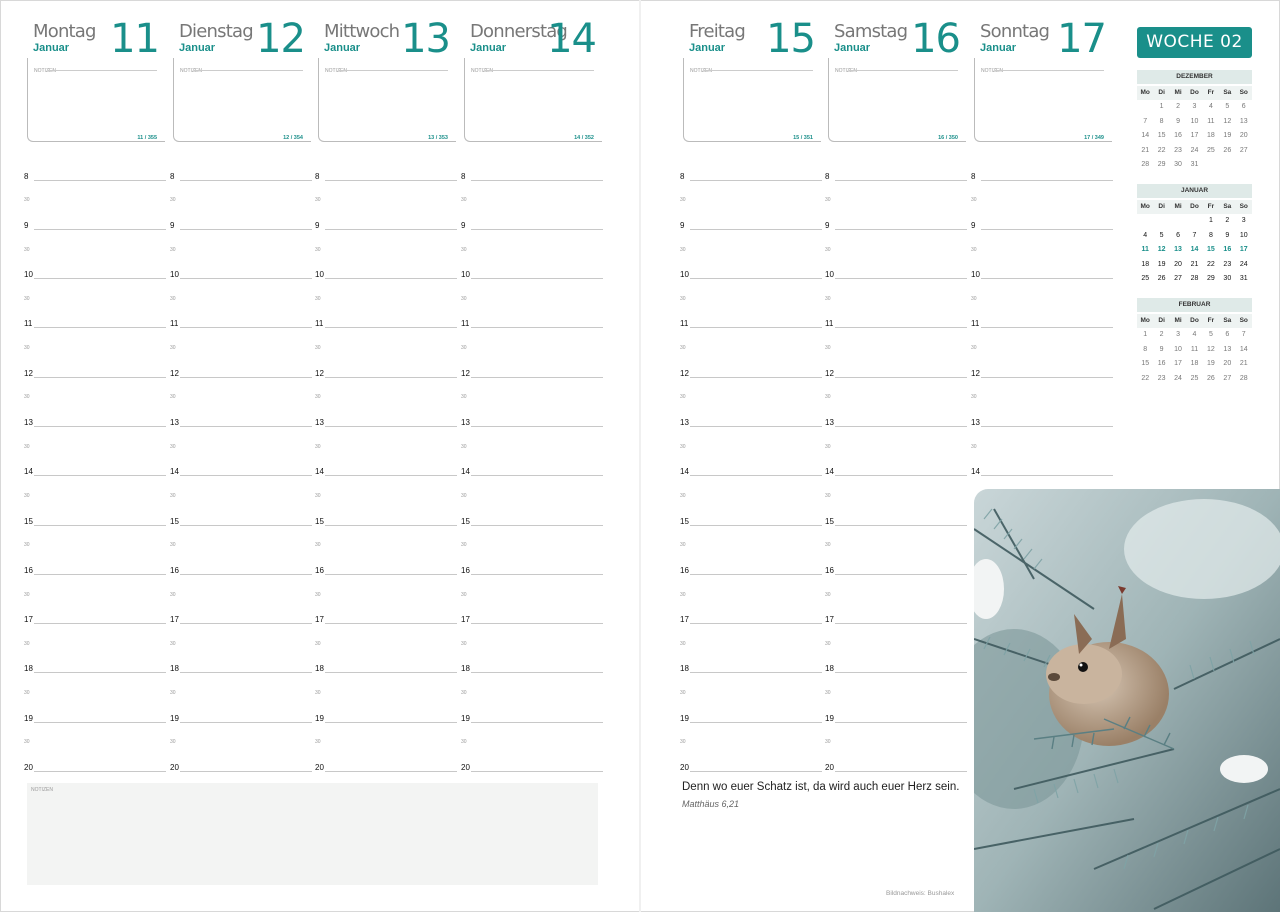 This screenshot has height=912, width=1280. Describe the element at coordinates (1211, 151) in the screenshot. I see `mini-calendar-day: 25` at that location.